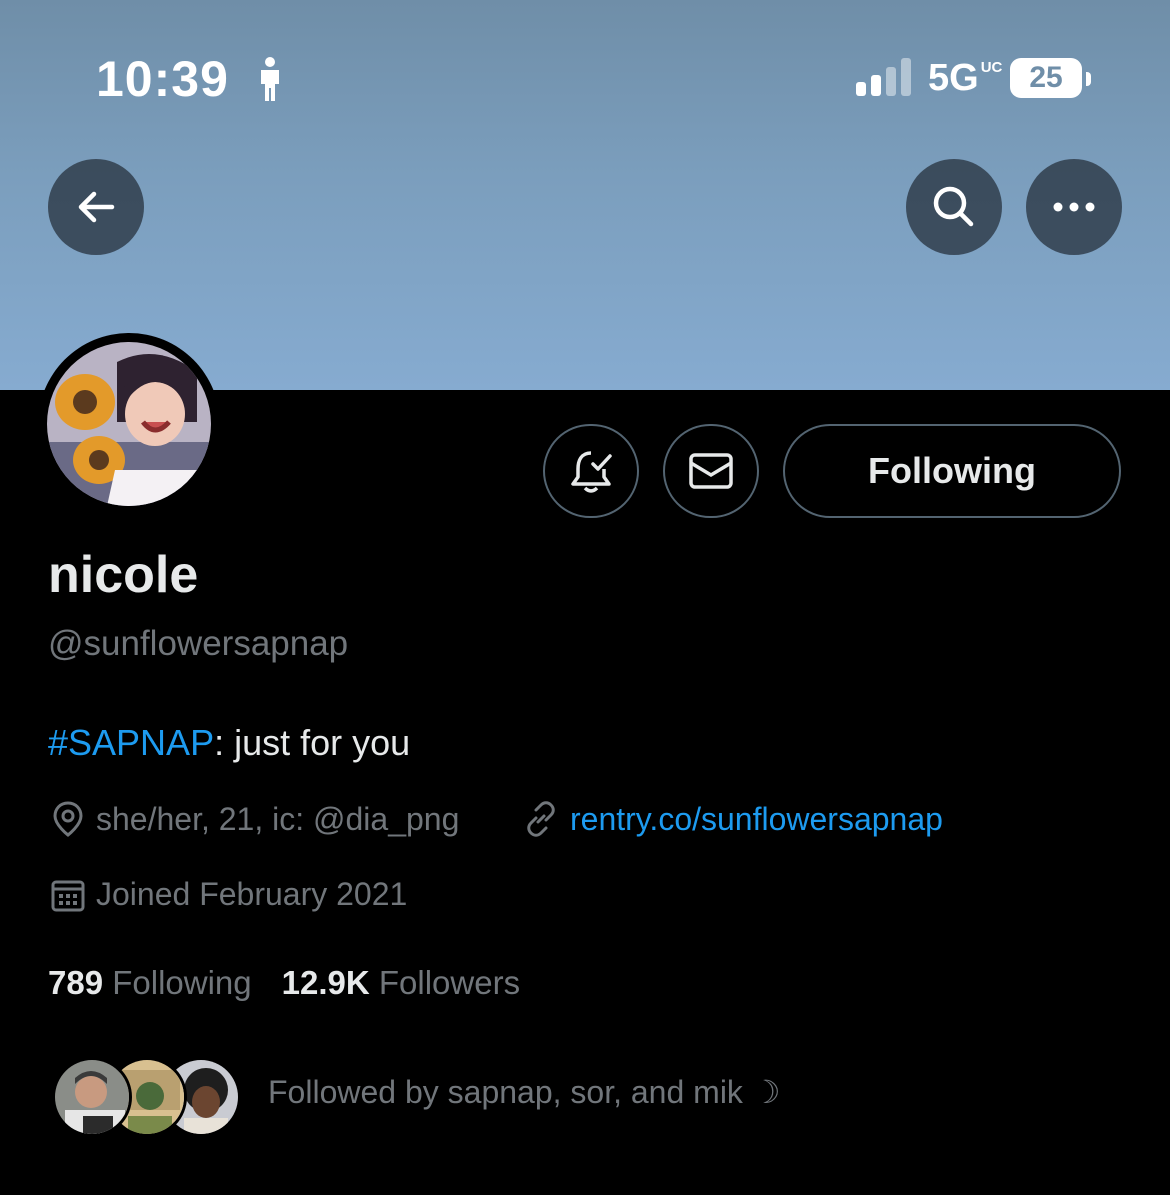 The width and height of the screenshot is (1170, 1195). I want to click on network-type: 5G, so click(953, 78).